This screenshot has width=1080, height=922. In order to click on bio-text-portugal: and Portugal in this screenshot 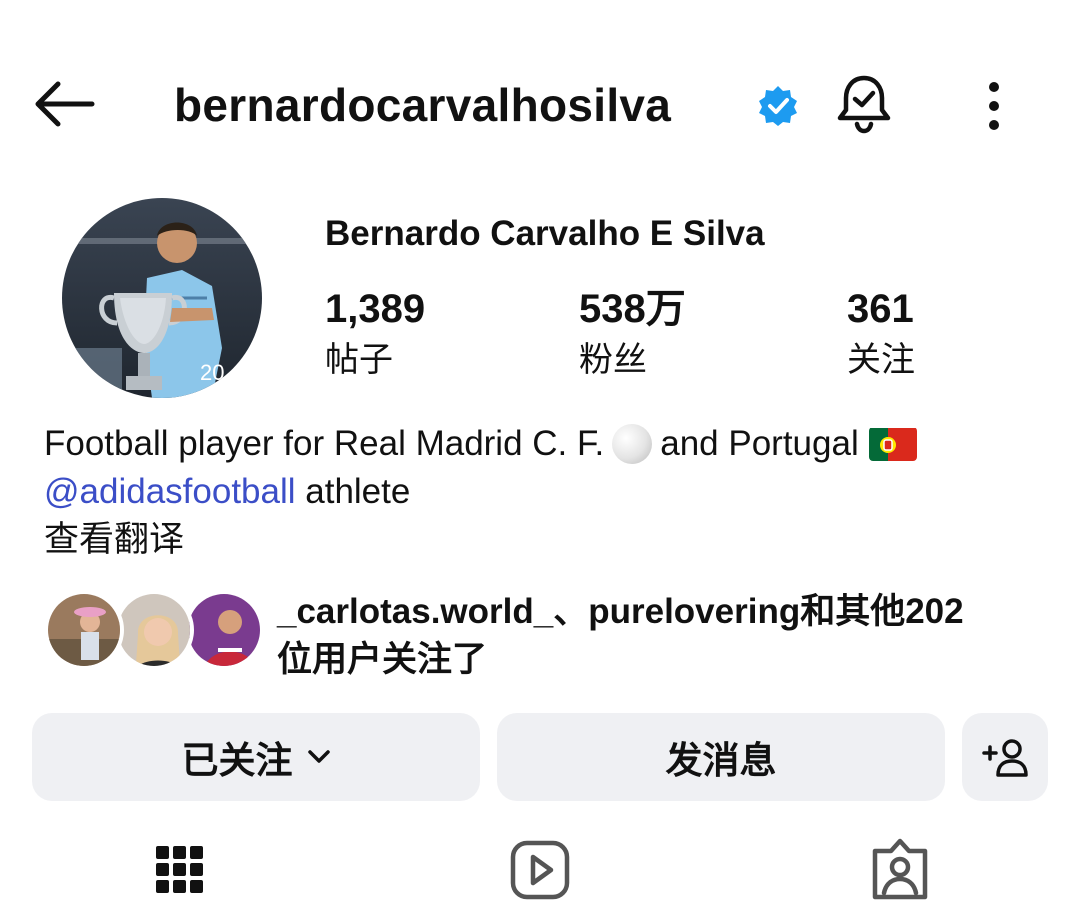, I will do `click(759, 443)`.